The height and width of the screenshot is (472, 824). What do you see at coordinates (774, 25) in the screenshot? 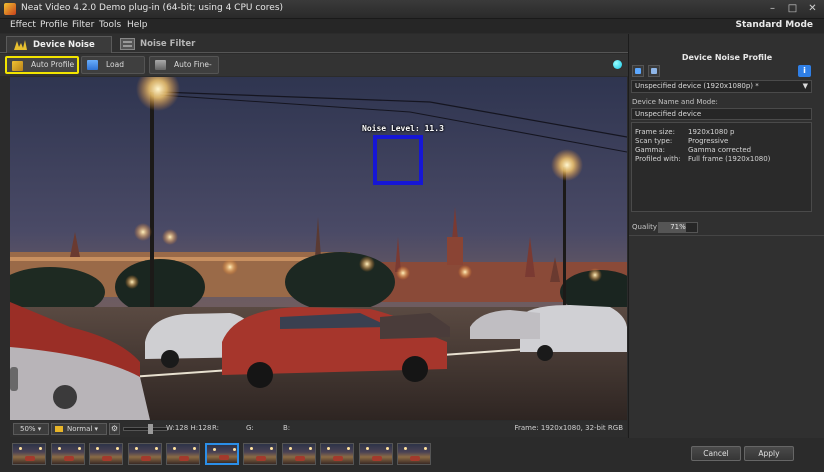
I see `mode-indicator: Standard Mode` at bounding box center [774, 25].